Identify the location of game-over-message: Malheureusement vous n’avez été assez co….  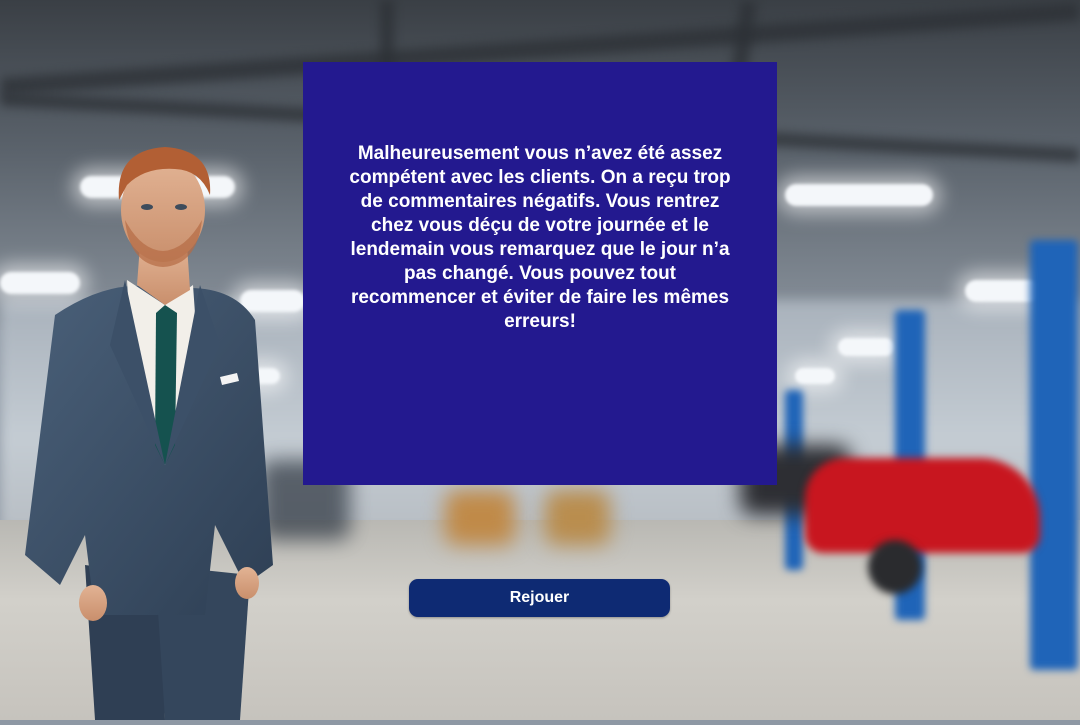
(540, 237).